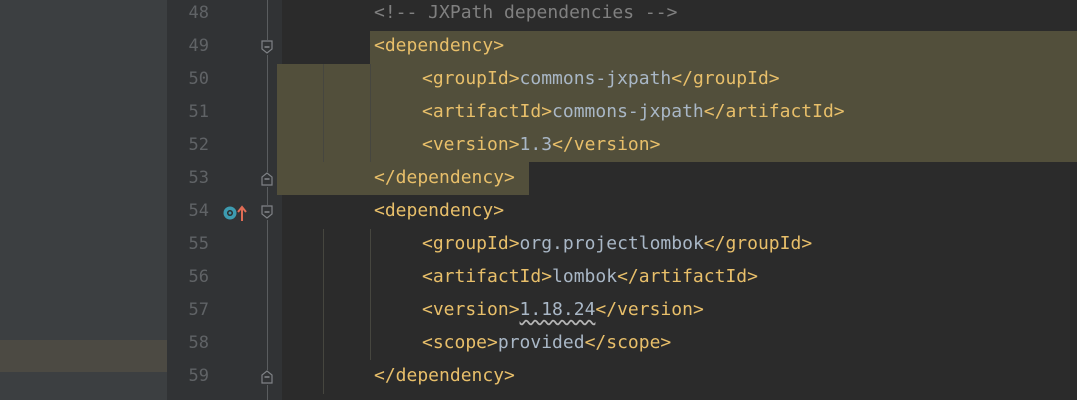  What do you see at coordinates (188, 310) in the screenshot?
I see `line-number: 57` at bounding box center [188, 310].